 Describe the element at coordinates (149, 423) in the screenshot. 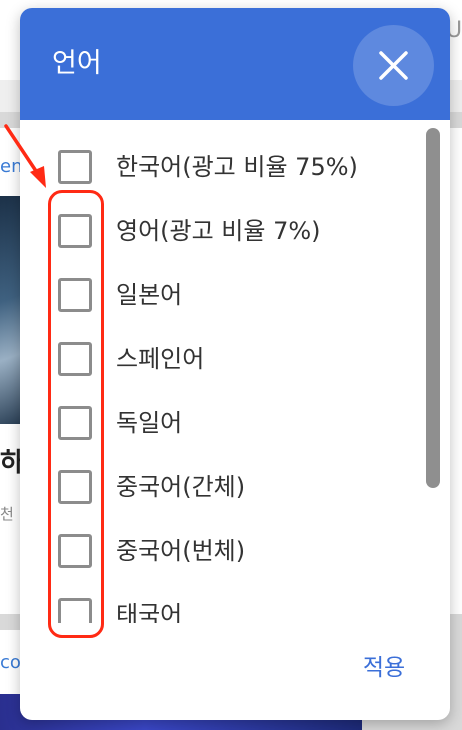

I see `option-label: 독일어` at that location.